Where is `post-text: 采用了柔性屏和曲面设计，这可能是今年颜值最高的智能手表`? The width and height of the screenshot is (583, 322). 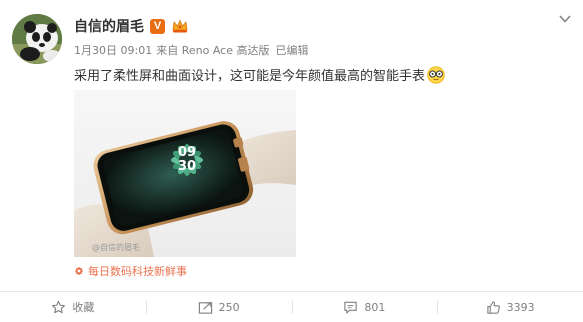 post-text: 采用了柔性屏和曲面设计，这可能是今年颜值最高的智能手表 is located at coordinates (259, 74).